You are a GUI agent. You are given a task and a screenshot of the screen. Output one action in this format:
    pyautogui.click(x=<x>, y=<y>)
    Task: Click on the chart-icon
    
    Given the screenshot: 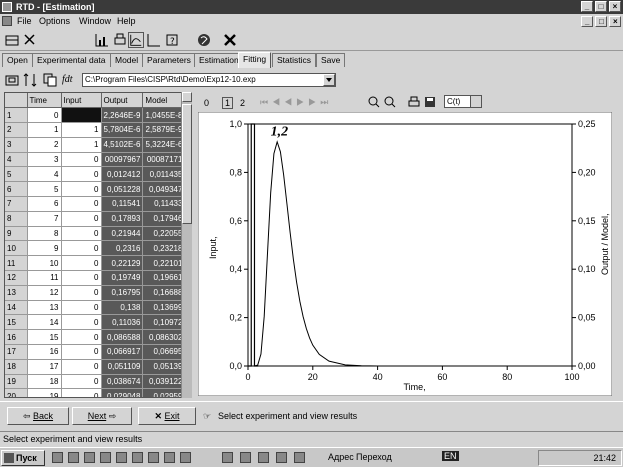 What is the action you would take?
    pyautogui.click(x=102, y=40)
    